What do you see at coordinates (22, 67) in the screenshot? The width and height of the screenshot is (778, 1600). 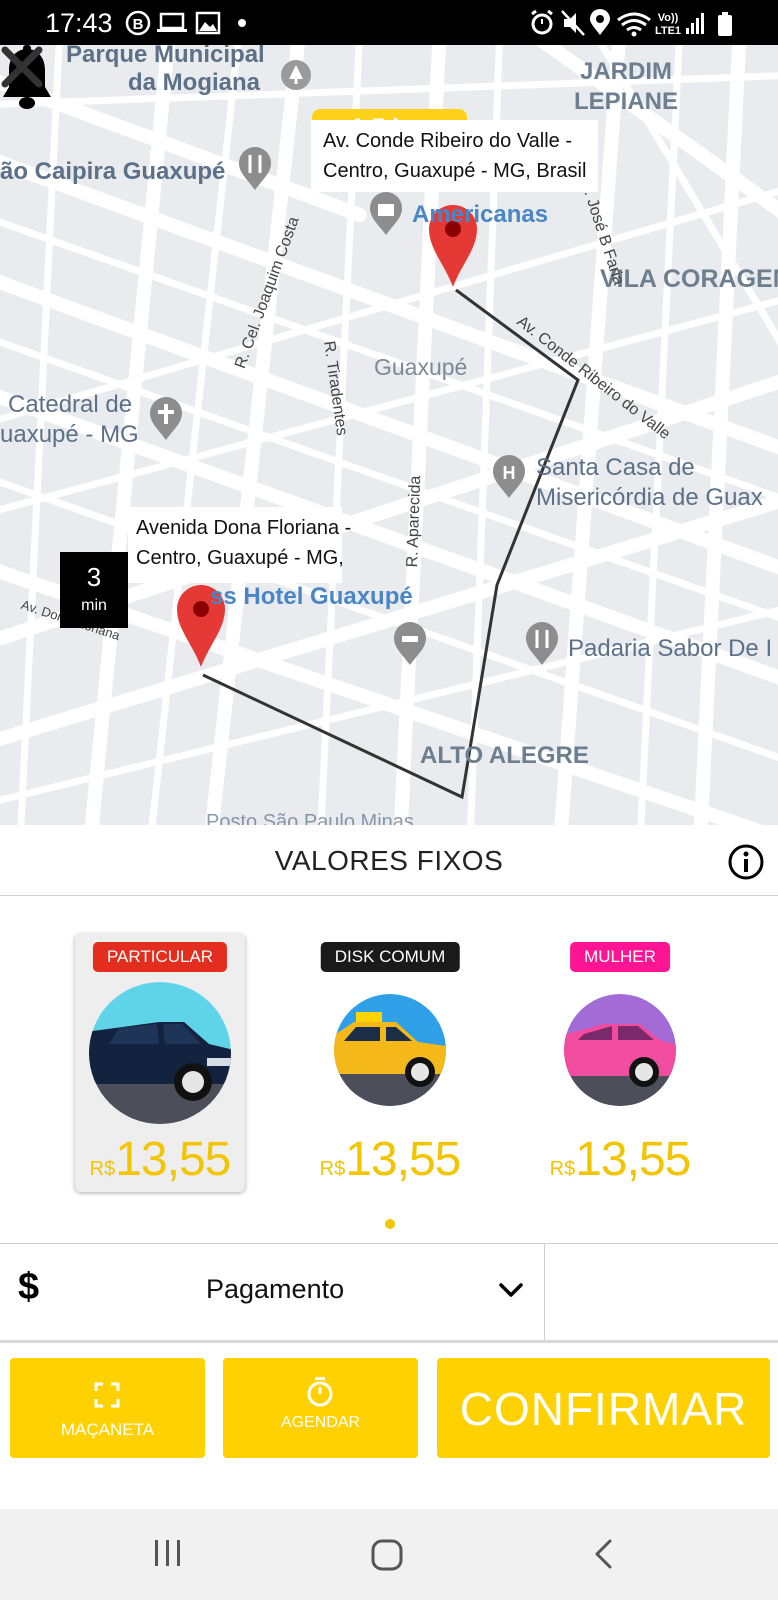 I see `close-icon` at bounding box center [22, 67].